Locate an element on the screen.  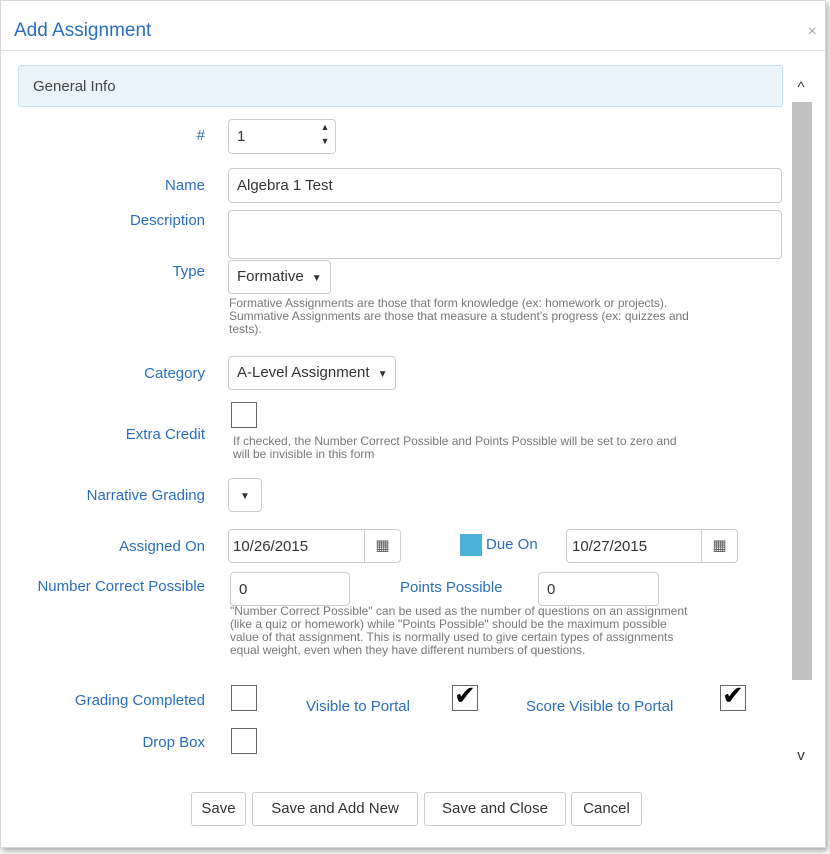
score-visible-to-portal-checkbox: ✔ is located at coordinates (733, 695).